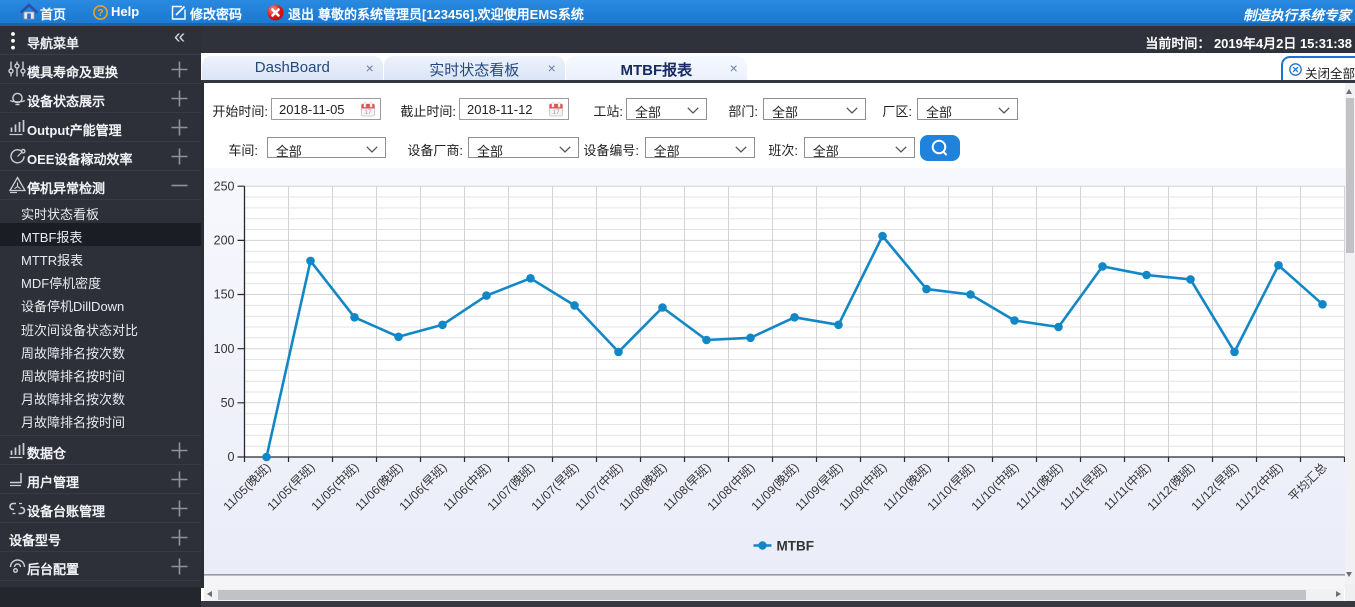  I want to click on svg-text: 150, so click(223, 295).